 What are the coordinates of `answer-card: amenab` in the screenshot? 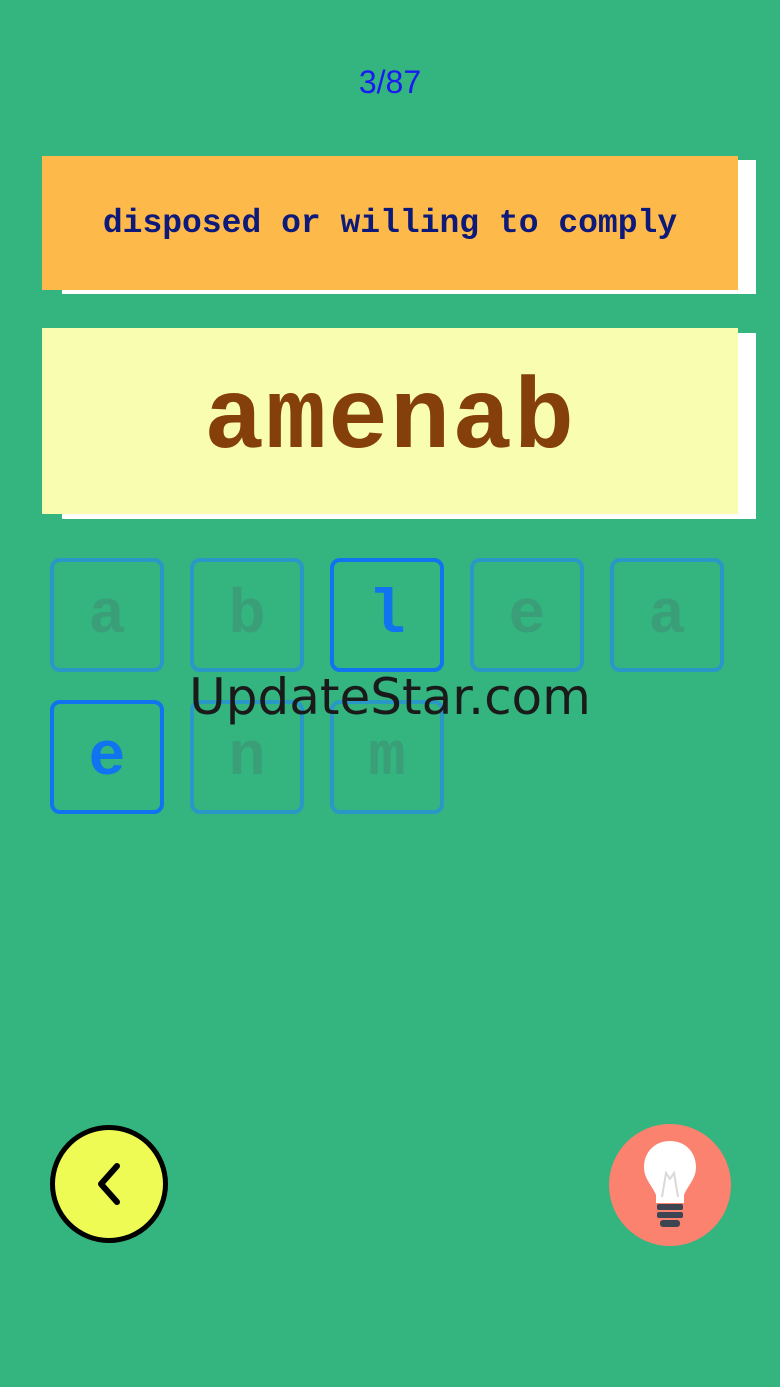 It's located at (390, 421).